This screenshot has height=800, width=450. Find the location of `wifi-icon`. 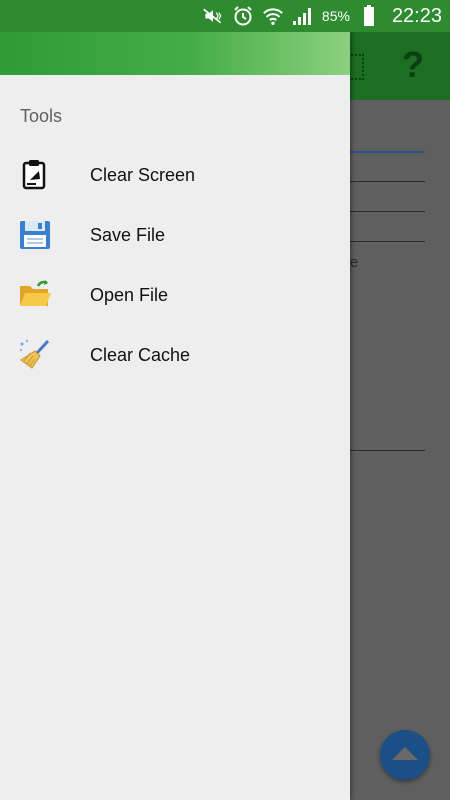

wifi-icon is located at coordinates (273, 16).